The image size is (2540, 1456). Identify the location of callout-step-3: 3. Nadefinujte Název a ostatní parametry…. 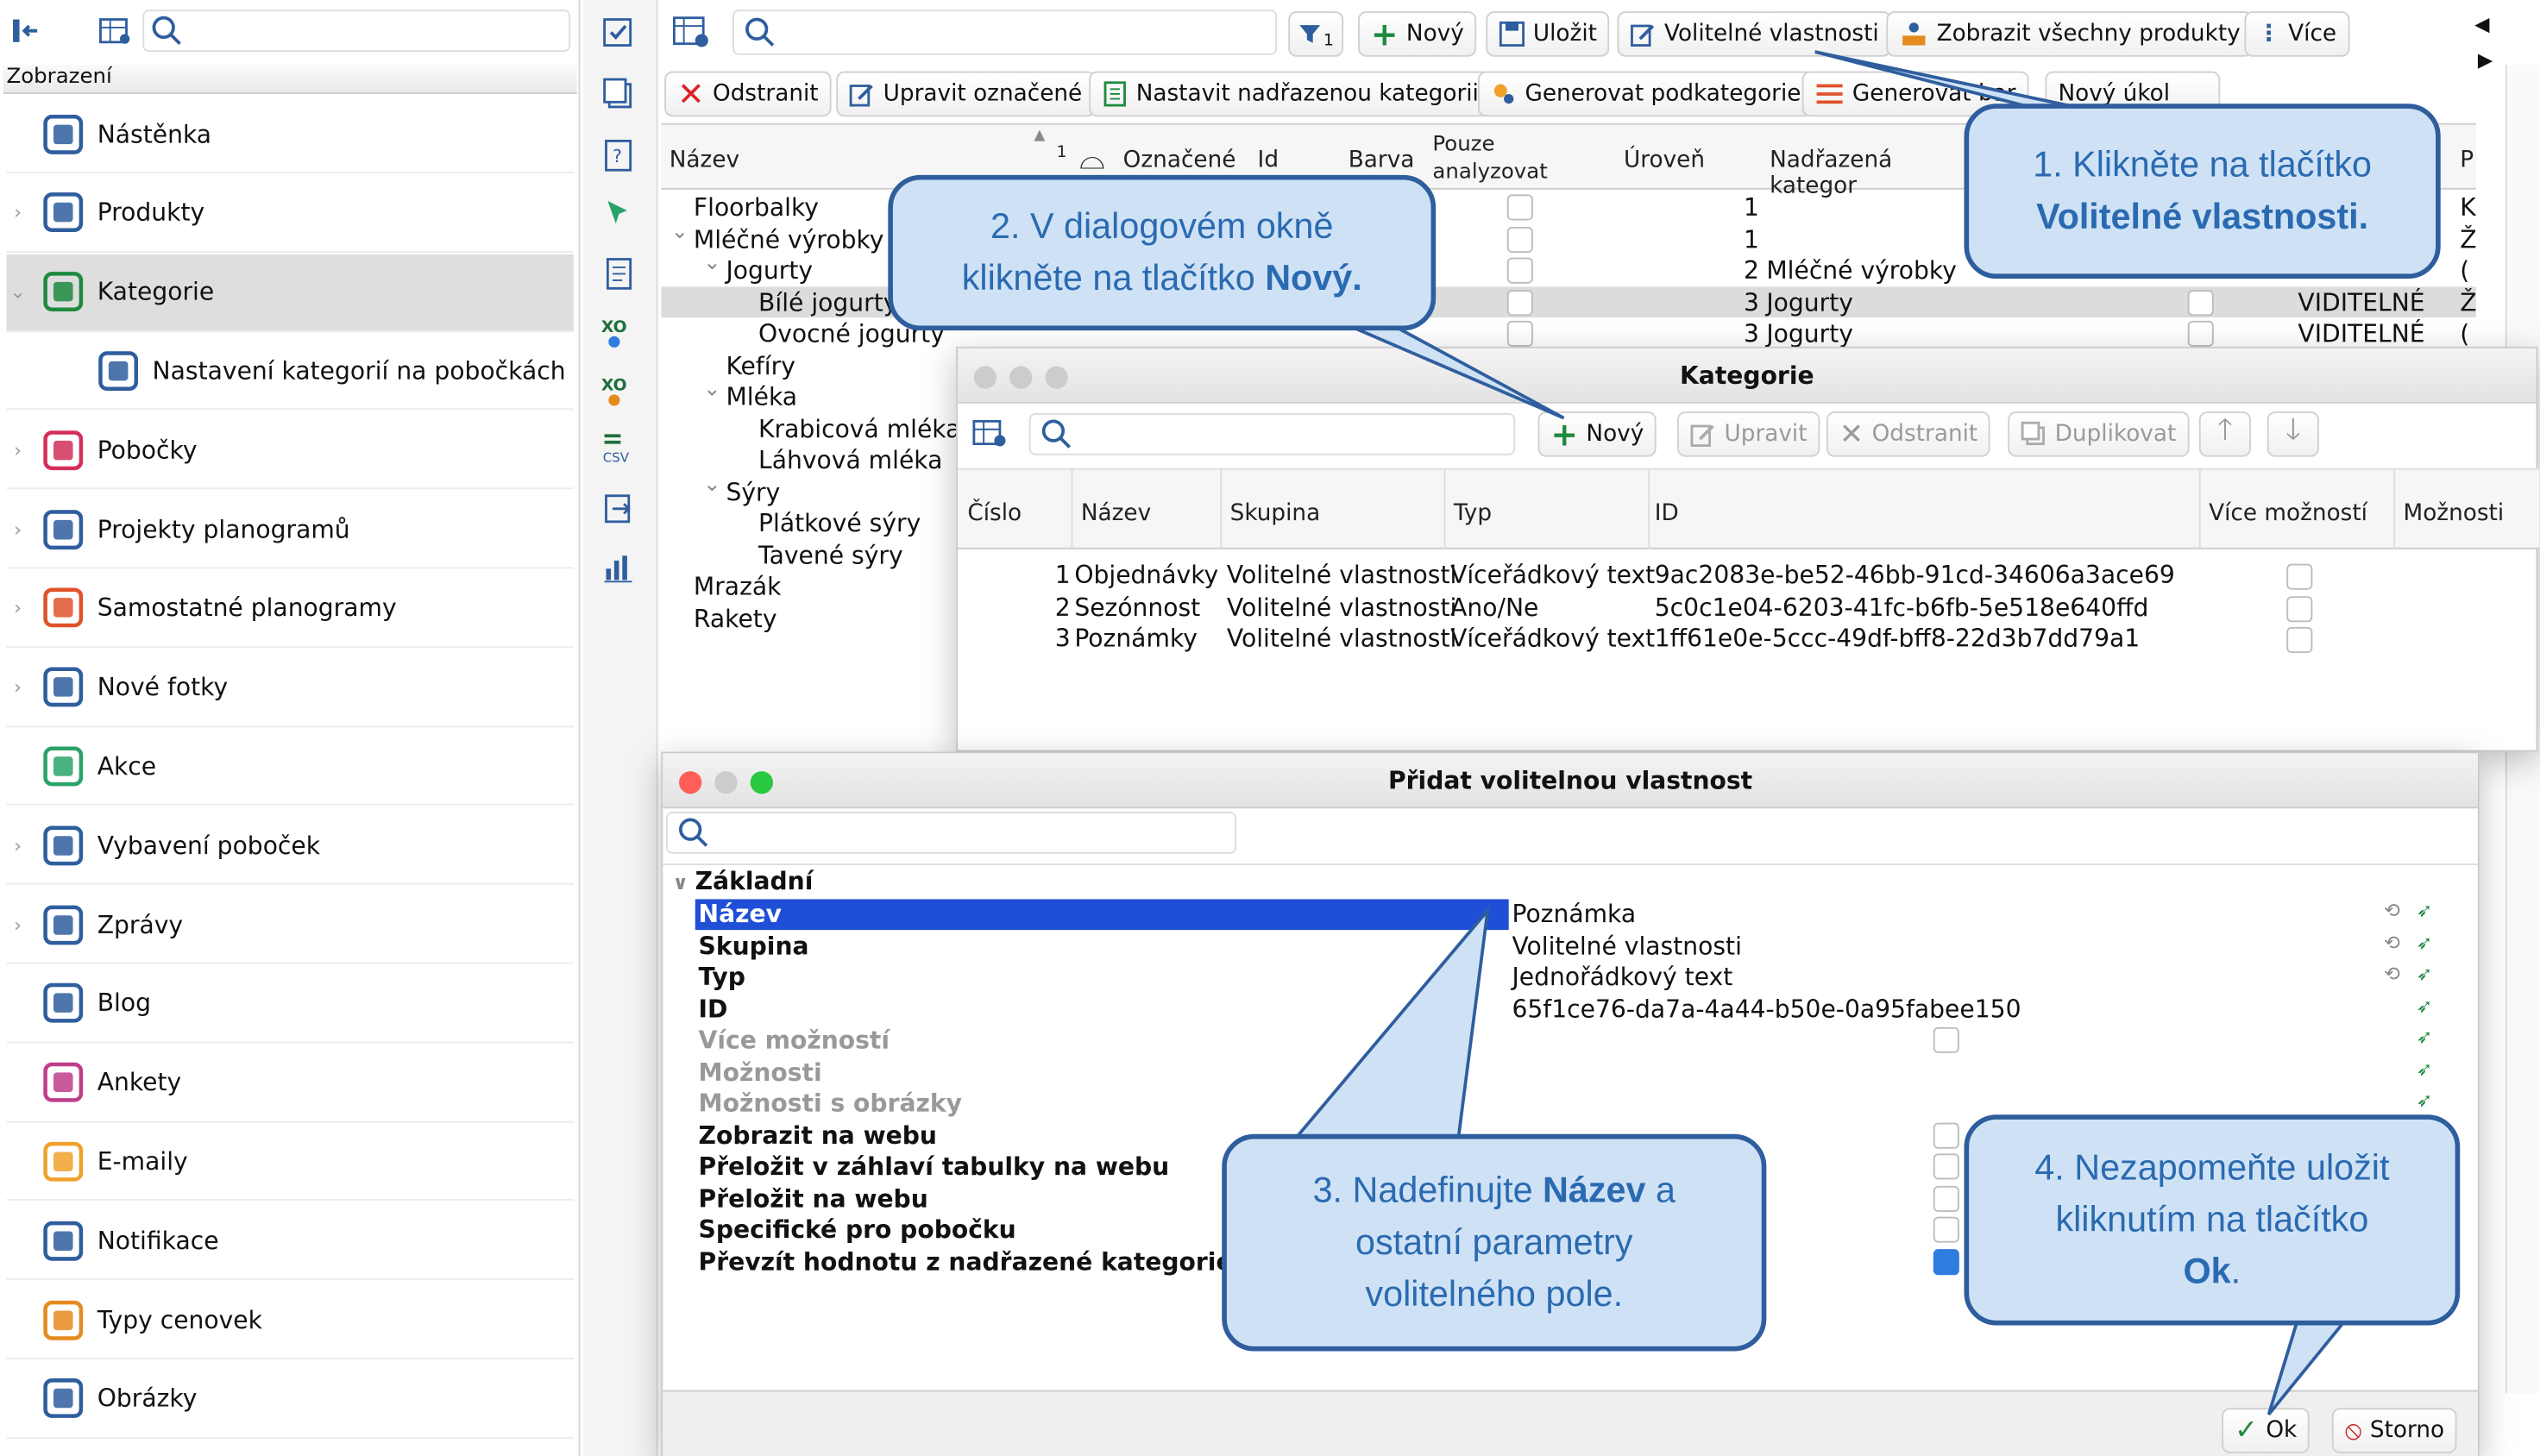
(1494, 1242).